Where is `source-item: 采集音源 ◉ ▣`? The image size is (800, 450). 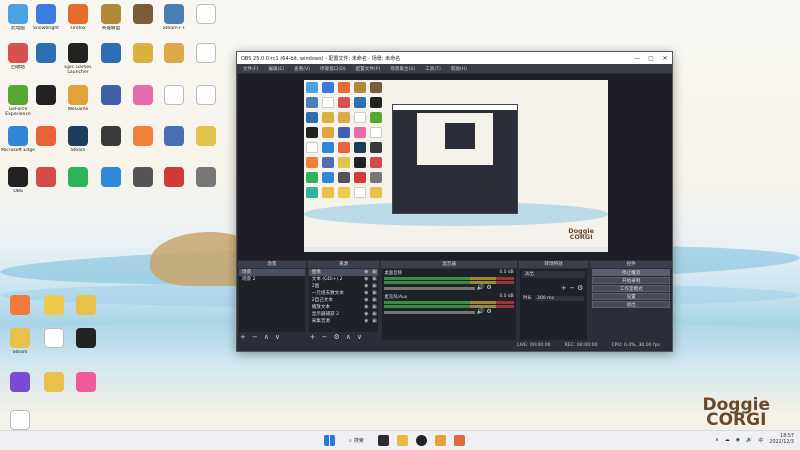 source-item: 采集音源 ◉ ▣ is located at coordinates (344, 321).